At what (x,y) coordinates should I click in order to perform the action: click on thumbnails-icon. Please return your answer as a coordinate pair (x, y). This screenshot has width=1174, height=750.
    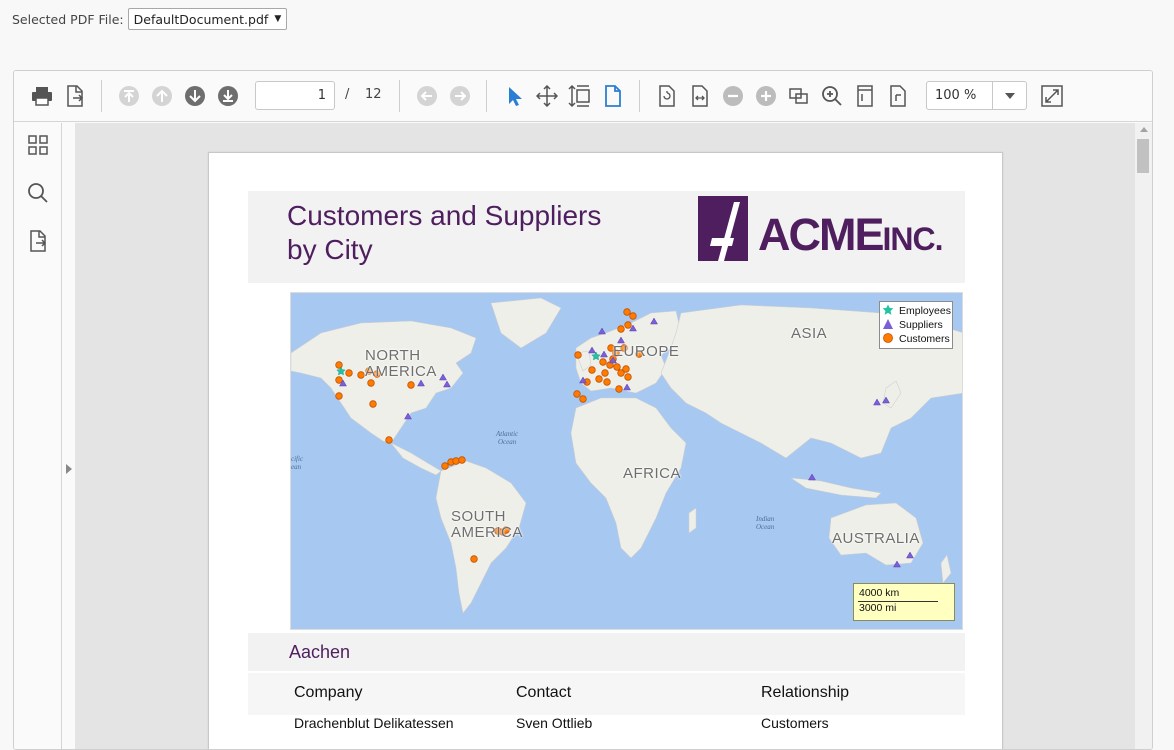
    Looking at the image, I should click on (38, 145).